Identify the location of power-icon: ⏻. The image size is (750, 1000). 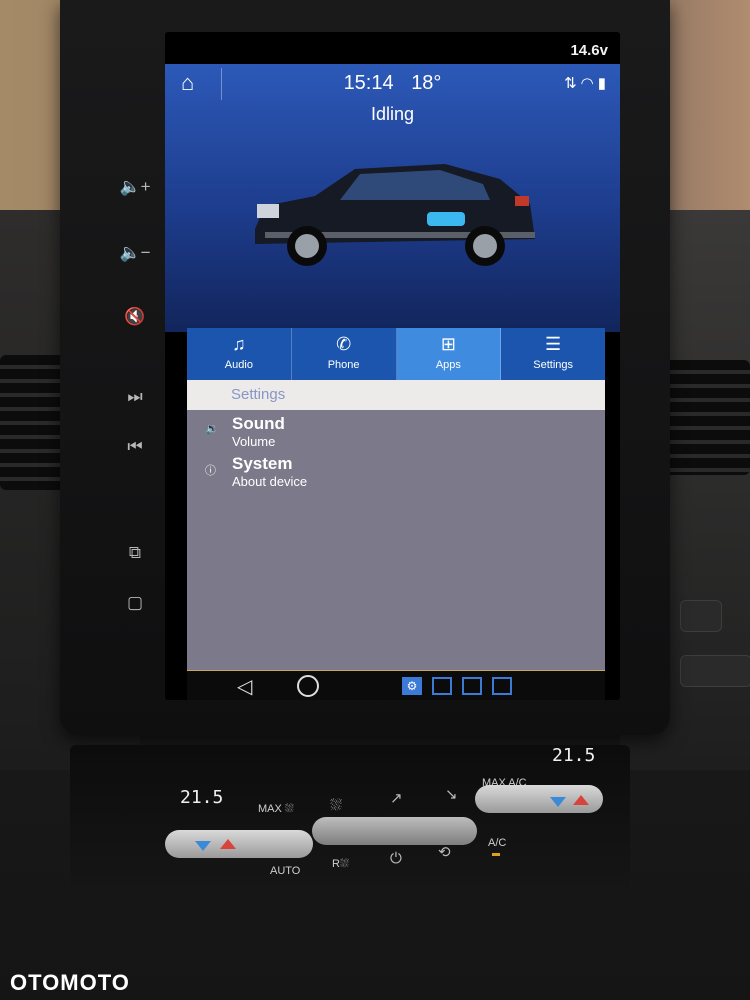
(396, 858).